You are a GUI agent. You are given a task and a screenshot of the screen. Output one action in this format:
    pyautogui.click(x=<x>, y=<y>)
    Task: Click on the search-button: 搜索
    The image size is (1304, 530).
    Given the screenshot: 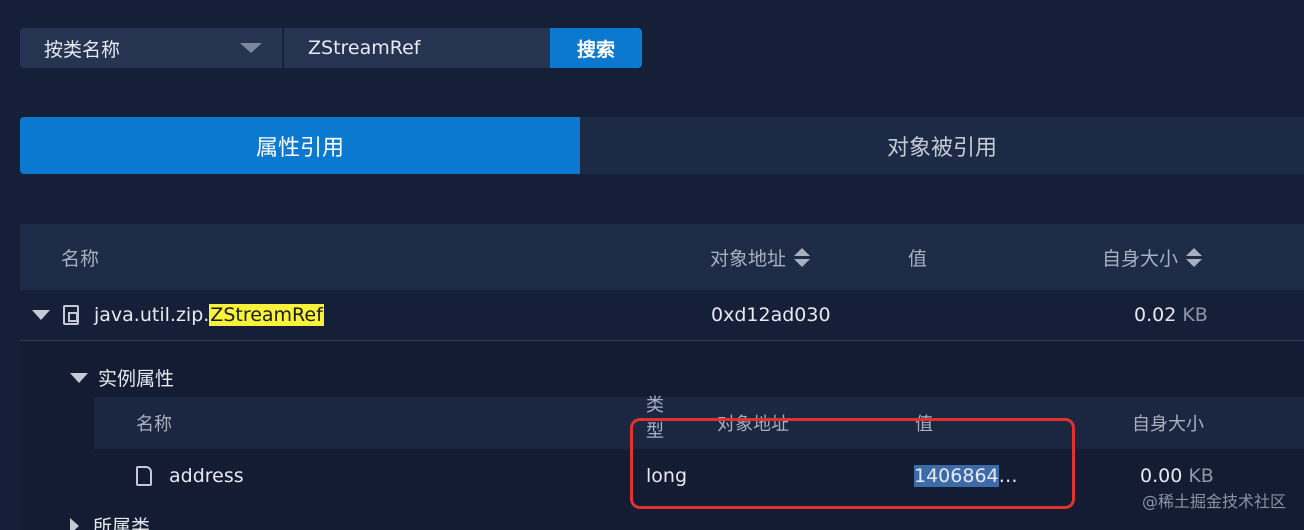 What is the action you would take?
    pyautogui.click(x=596, y=48)
    